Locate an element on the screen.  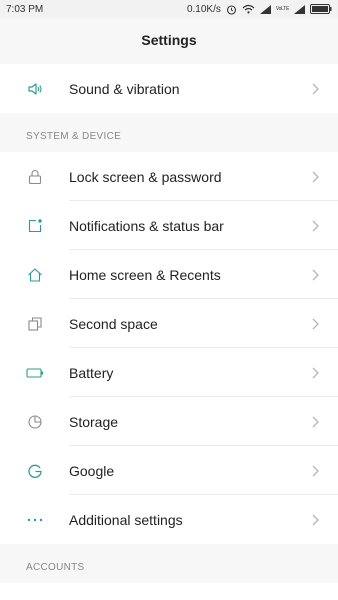
more-dots-icon is located at coordinates (35, 520).